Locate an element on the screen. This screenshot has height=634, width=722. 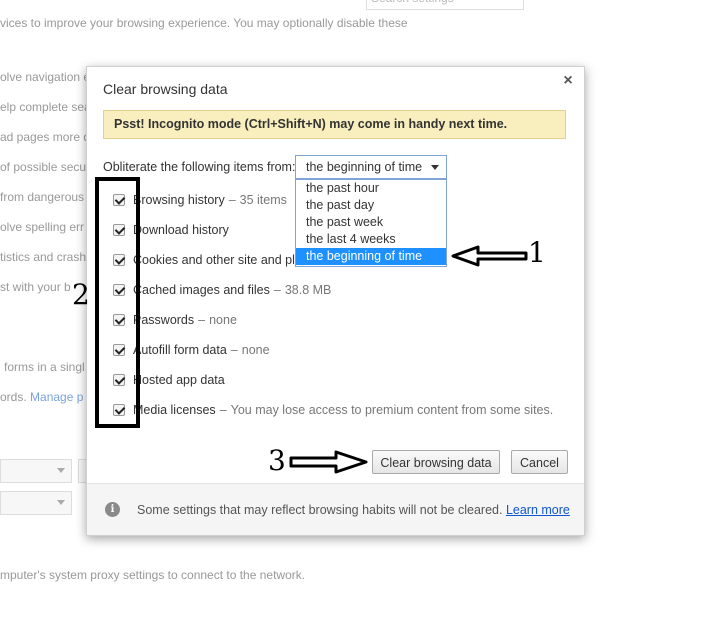
bg-text-line: olve navigation e is located at coordinates (45, 77).